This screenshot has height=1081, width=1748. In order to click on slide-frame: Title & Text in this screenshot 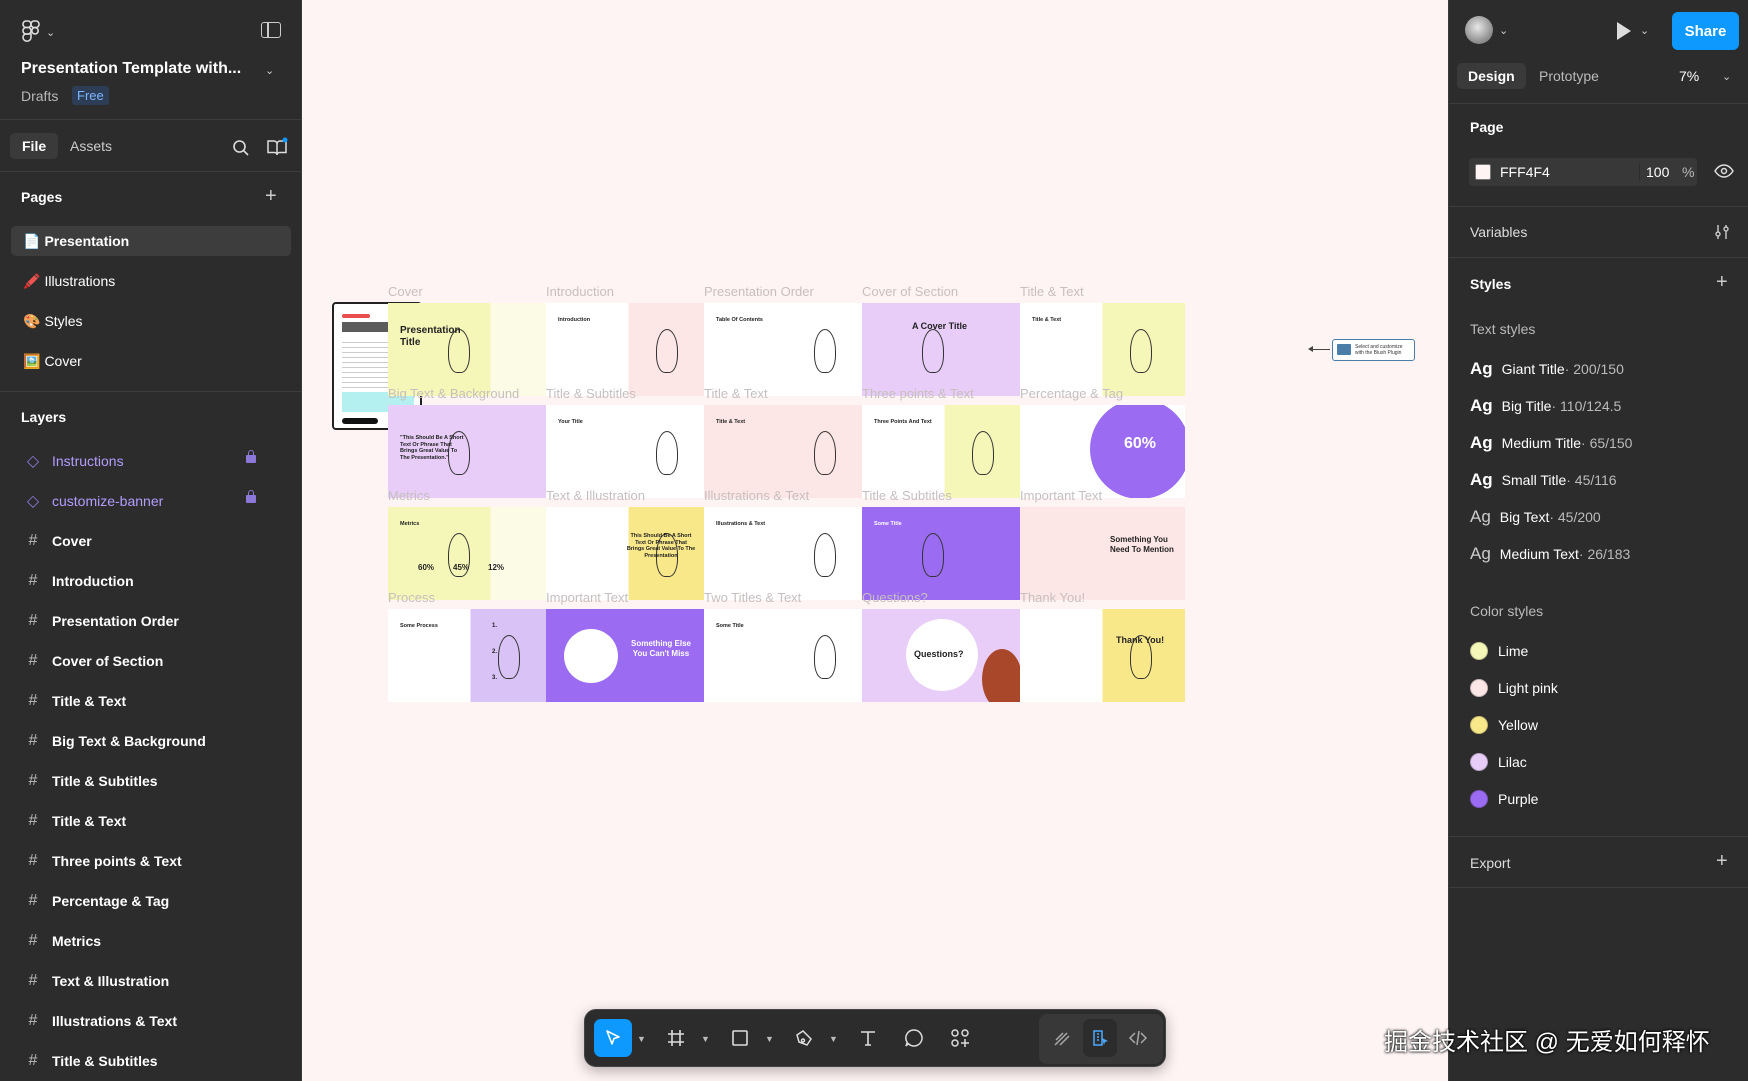, I will do `click(1102, 349)`.